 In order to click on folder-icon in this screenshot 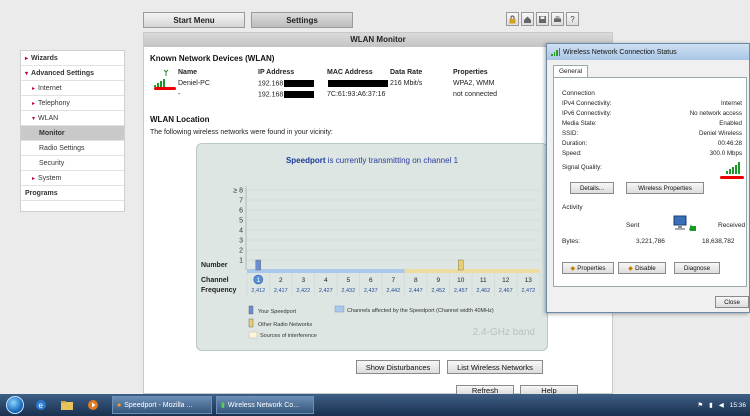, I will do `click(67, 405)`.